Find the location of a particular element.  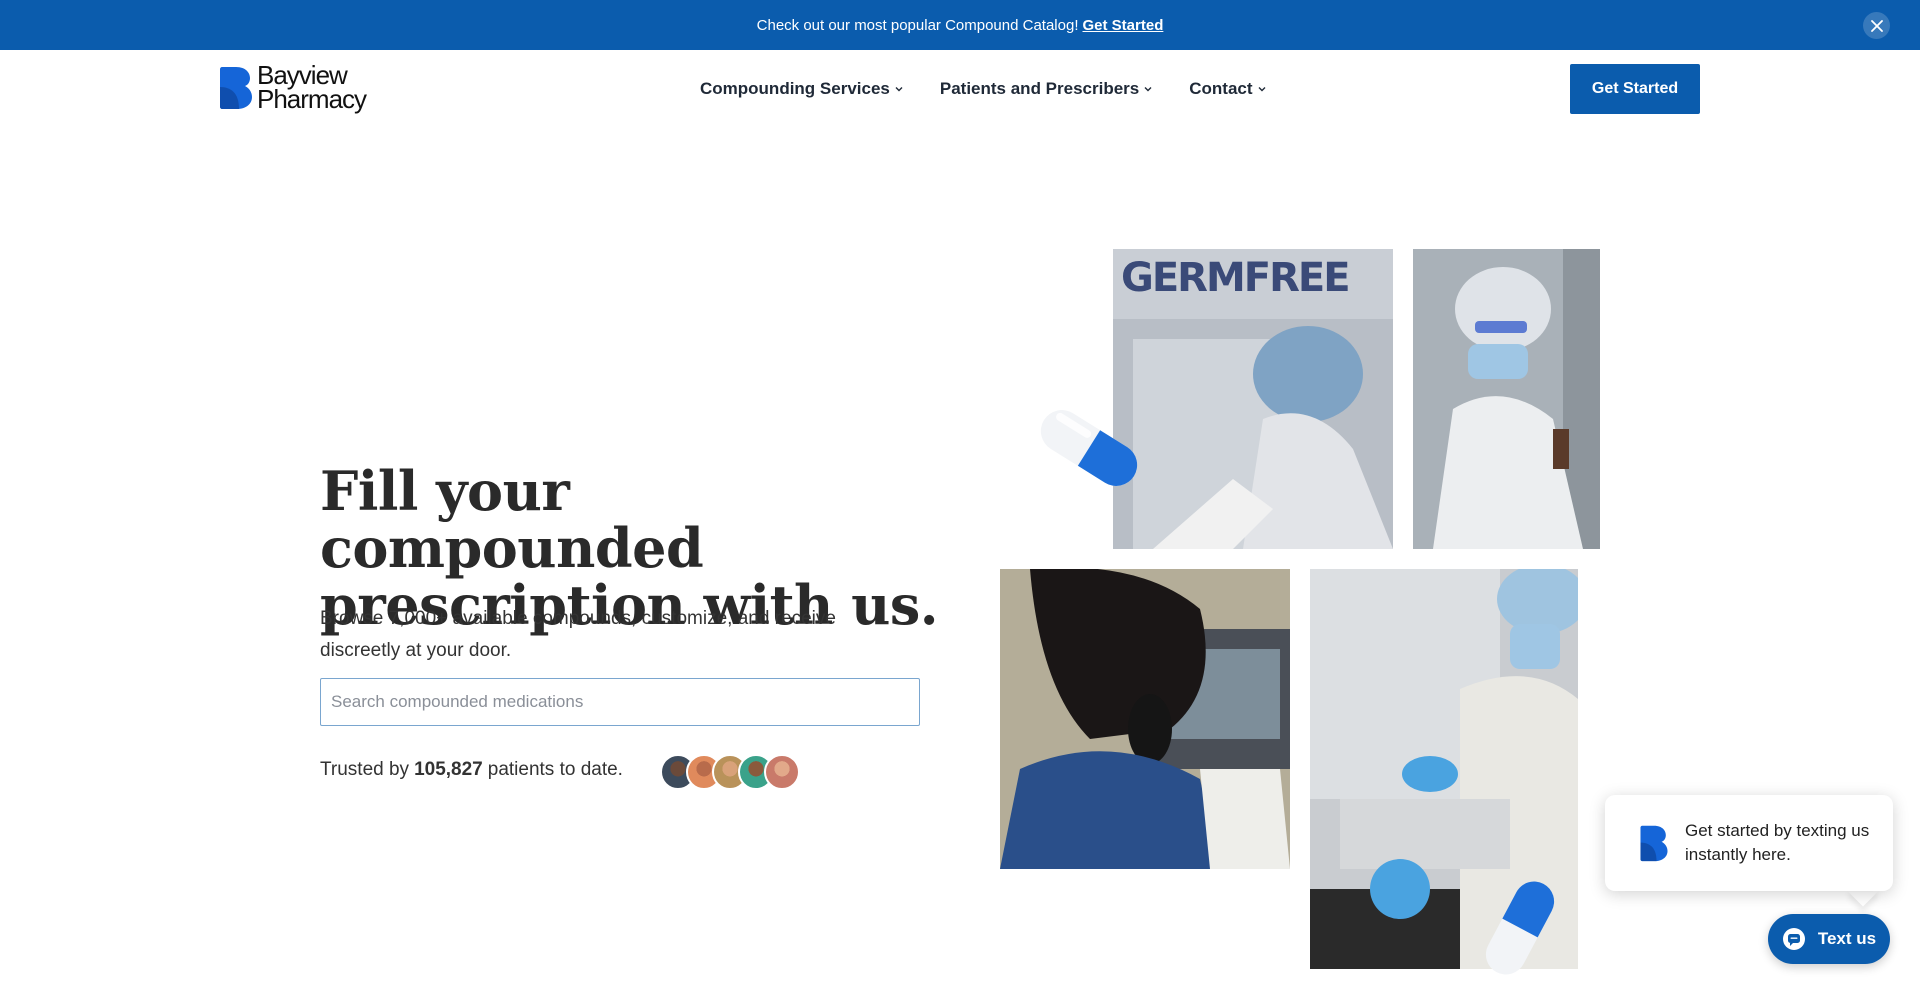

announcement-link: Get Started is located at coordinates (1123, 25).